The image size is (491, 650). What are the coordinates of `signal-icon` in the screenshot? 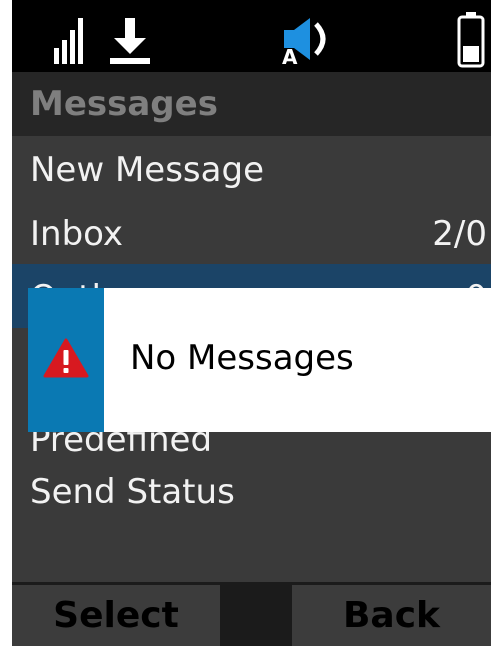 It's located at (68, 41).